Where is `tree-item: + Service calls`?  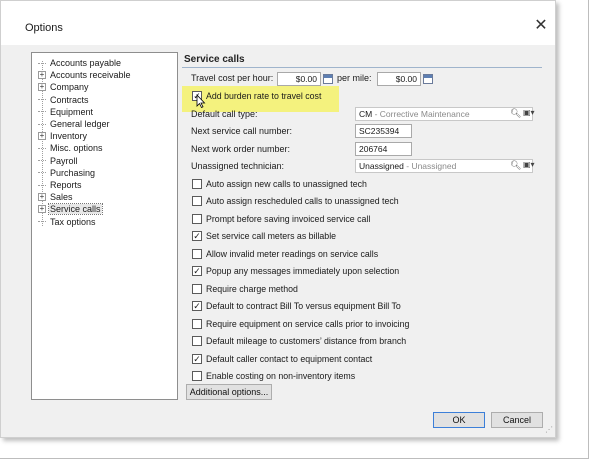 tree-item: + Service calls is located at coordinates (70, 209).